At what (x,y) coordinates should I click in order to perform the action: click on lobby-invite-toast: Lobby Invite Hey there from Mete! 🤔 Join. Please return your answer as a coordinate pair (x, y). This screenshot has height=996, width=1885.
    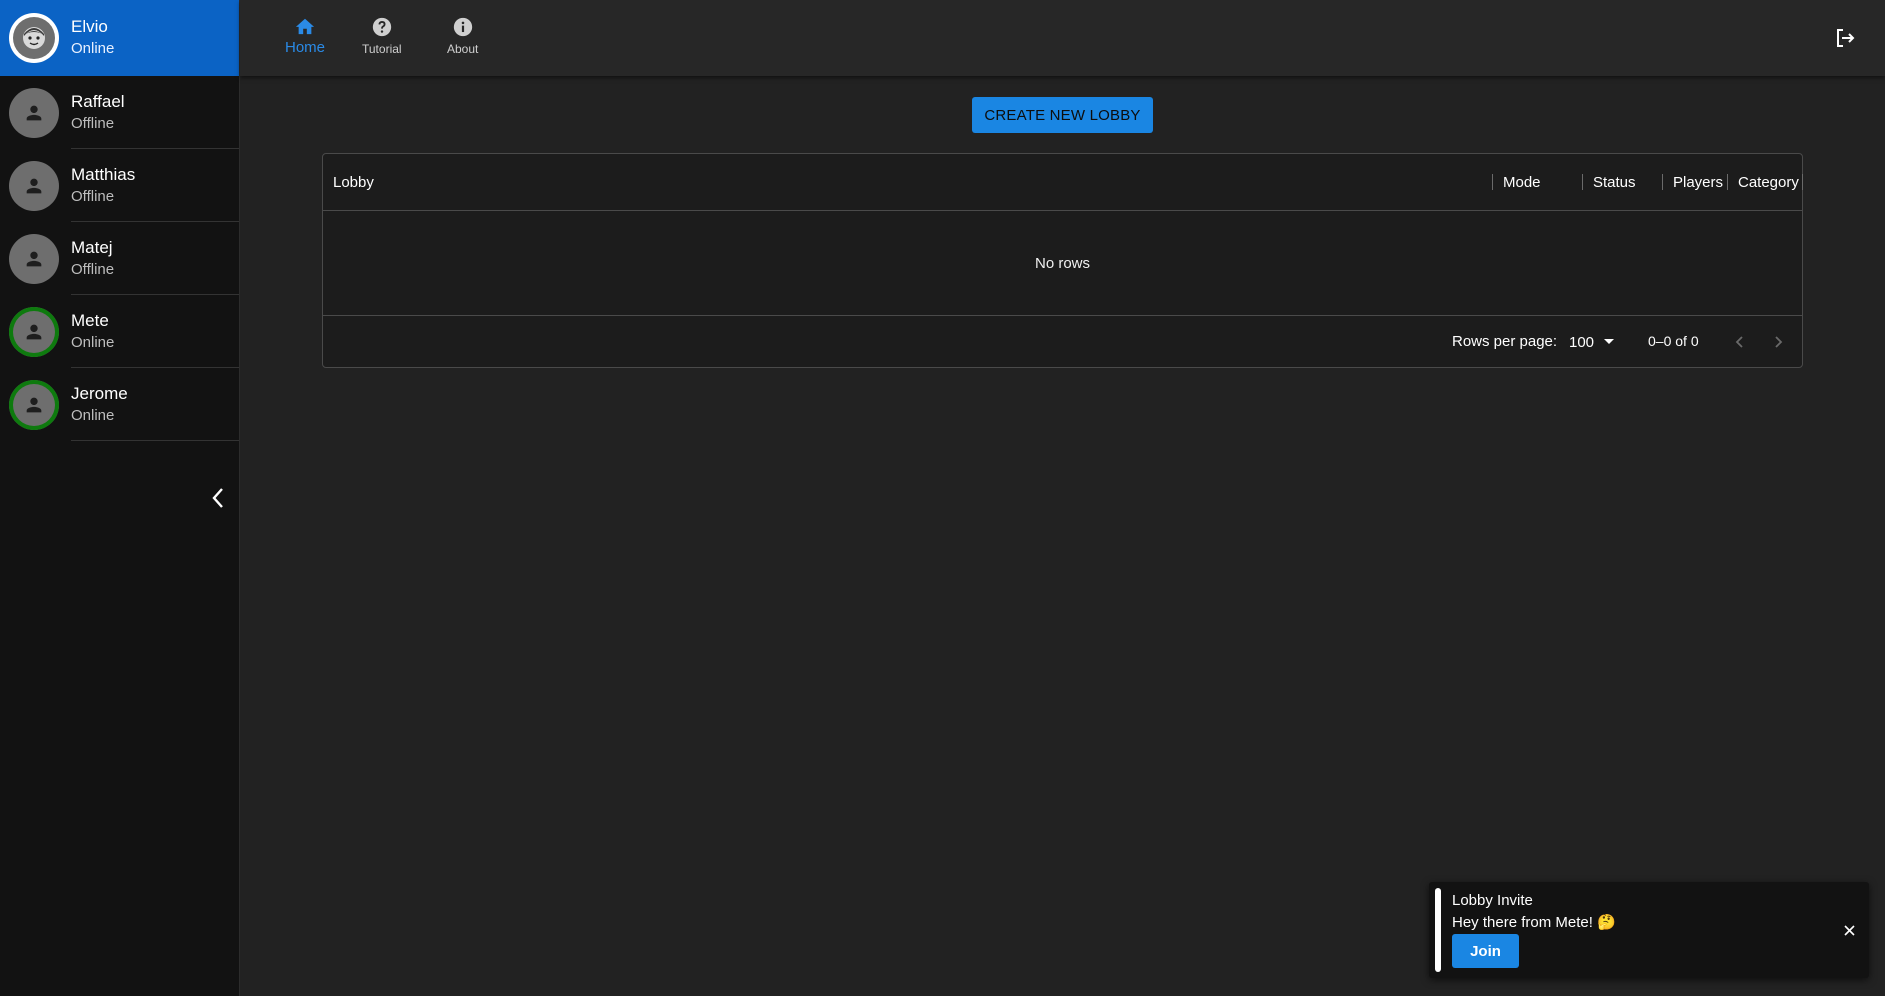
    Looking at the image, I should click on (1649, 930).